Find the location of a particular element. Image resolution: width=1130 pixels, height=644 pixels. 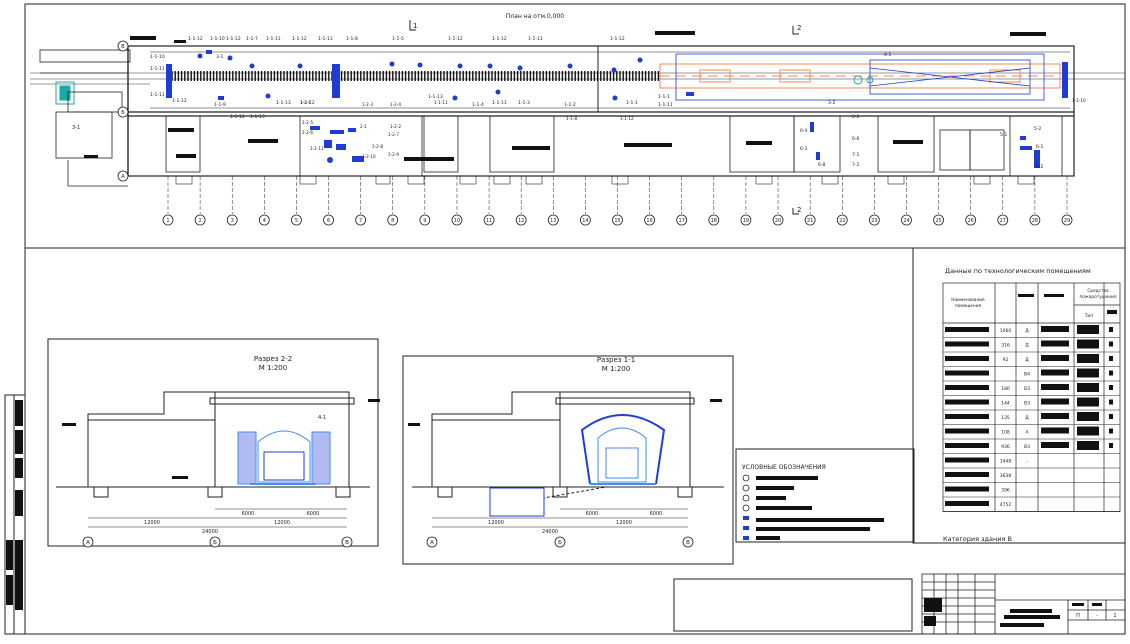

table-cell-area: 396 is located at coordinates (1005, 491).